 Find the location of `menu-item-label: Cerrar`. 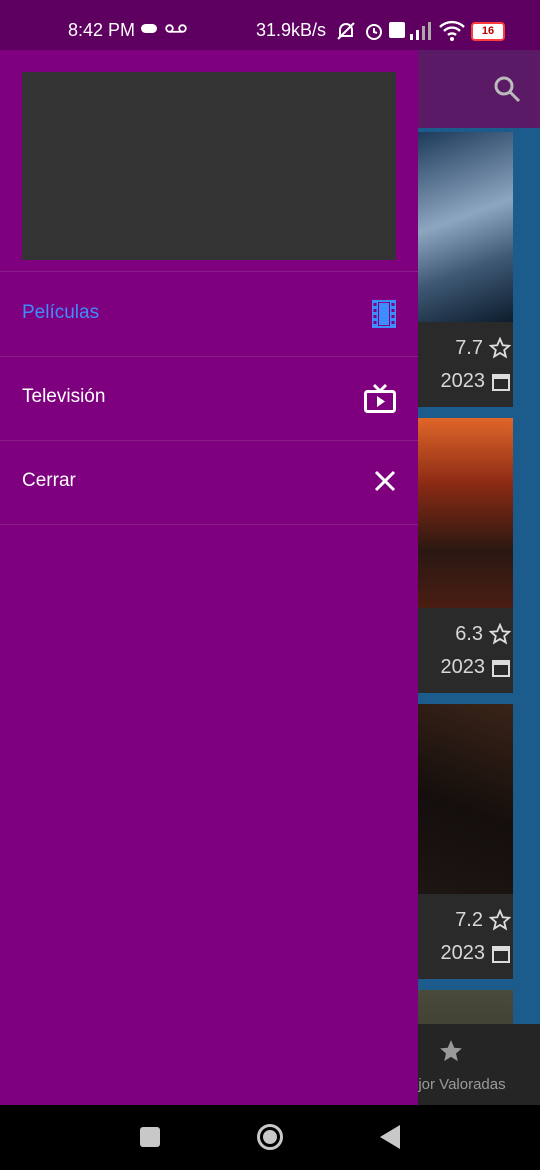

menu-item-label: Cerrar is located at coordinates (49, 480).